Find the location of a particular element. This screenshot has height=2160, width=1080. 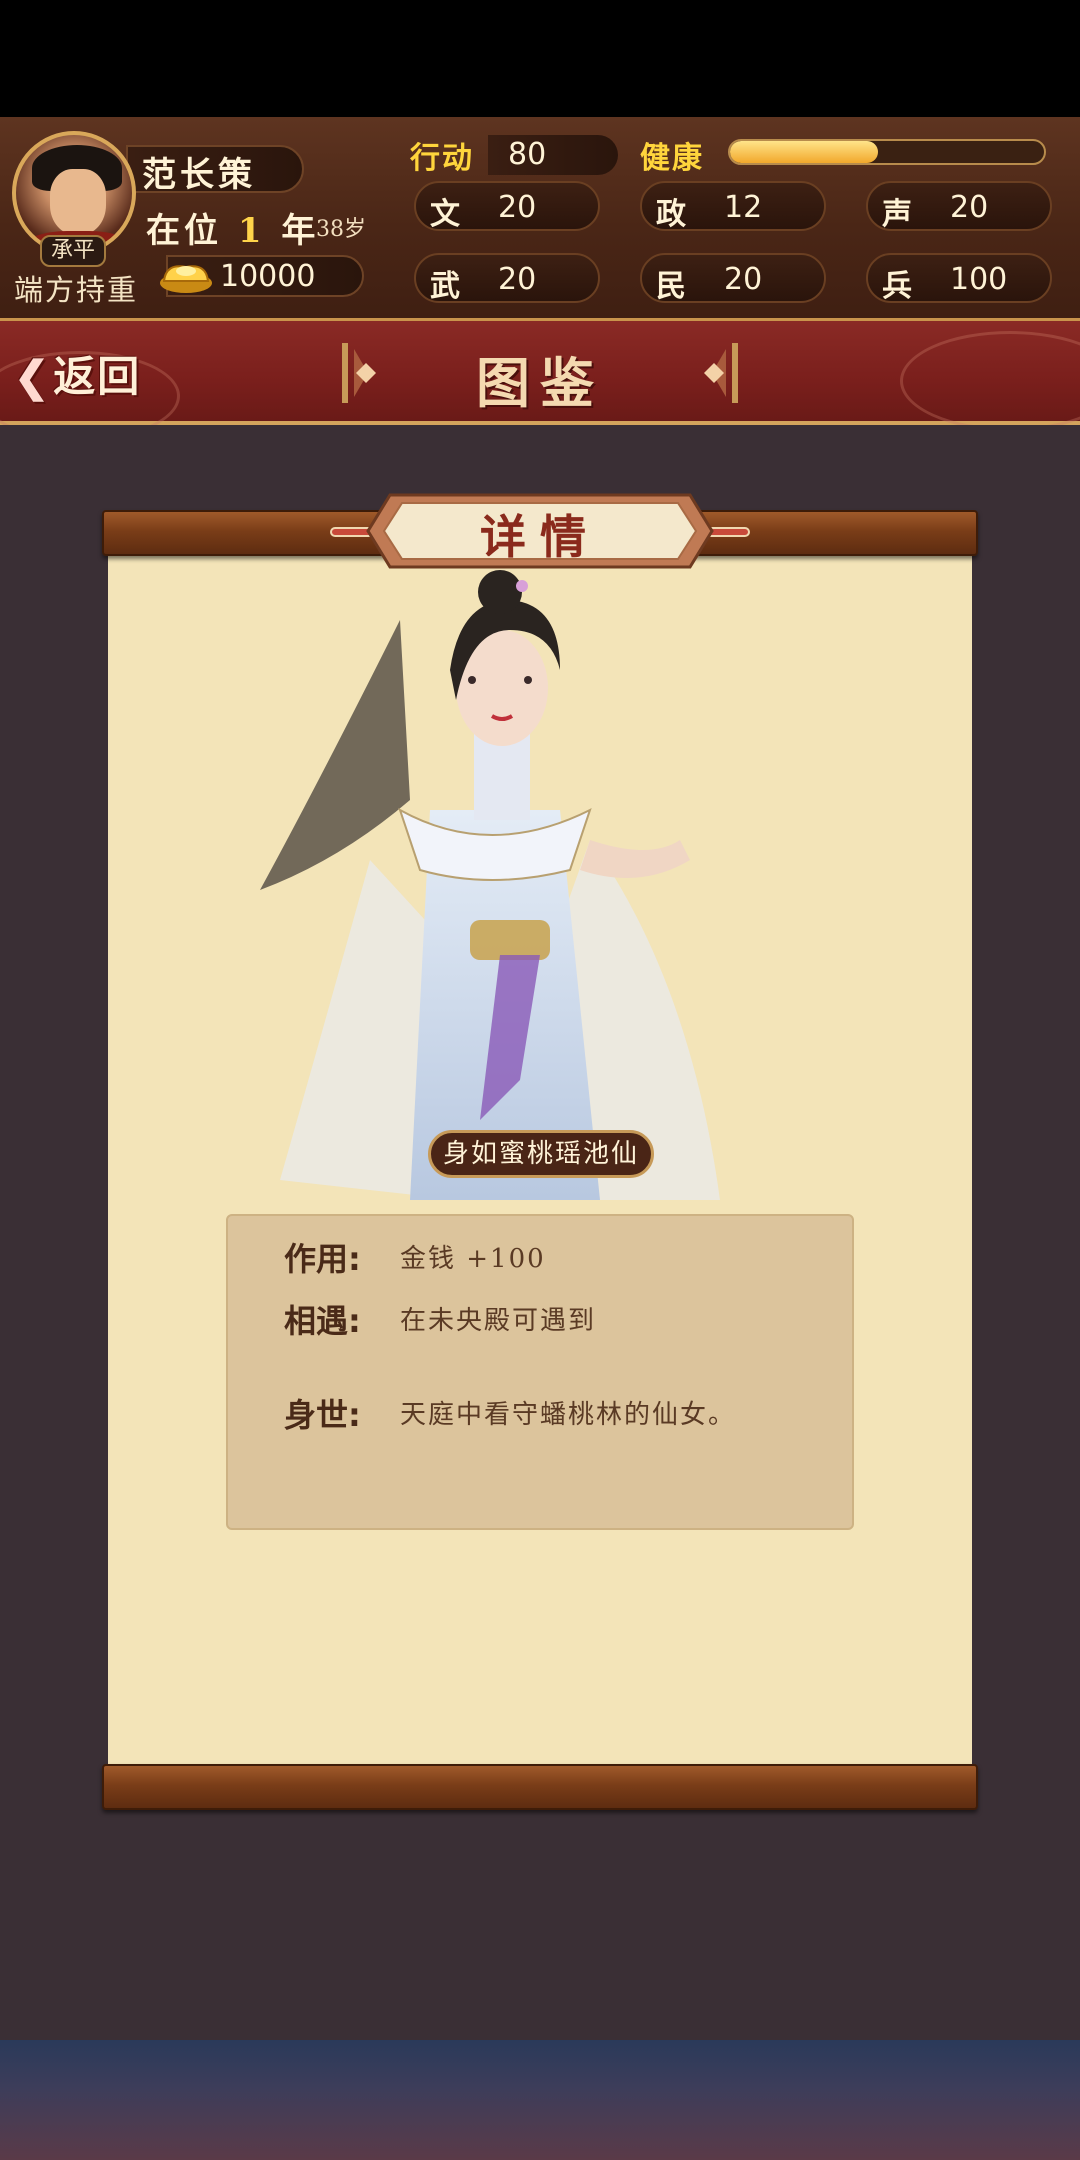

era-title-badge: 承平 is located at coordinates (73, 251).